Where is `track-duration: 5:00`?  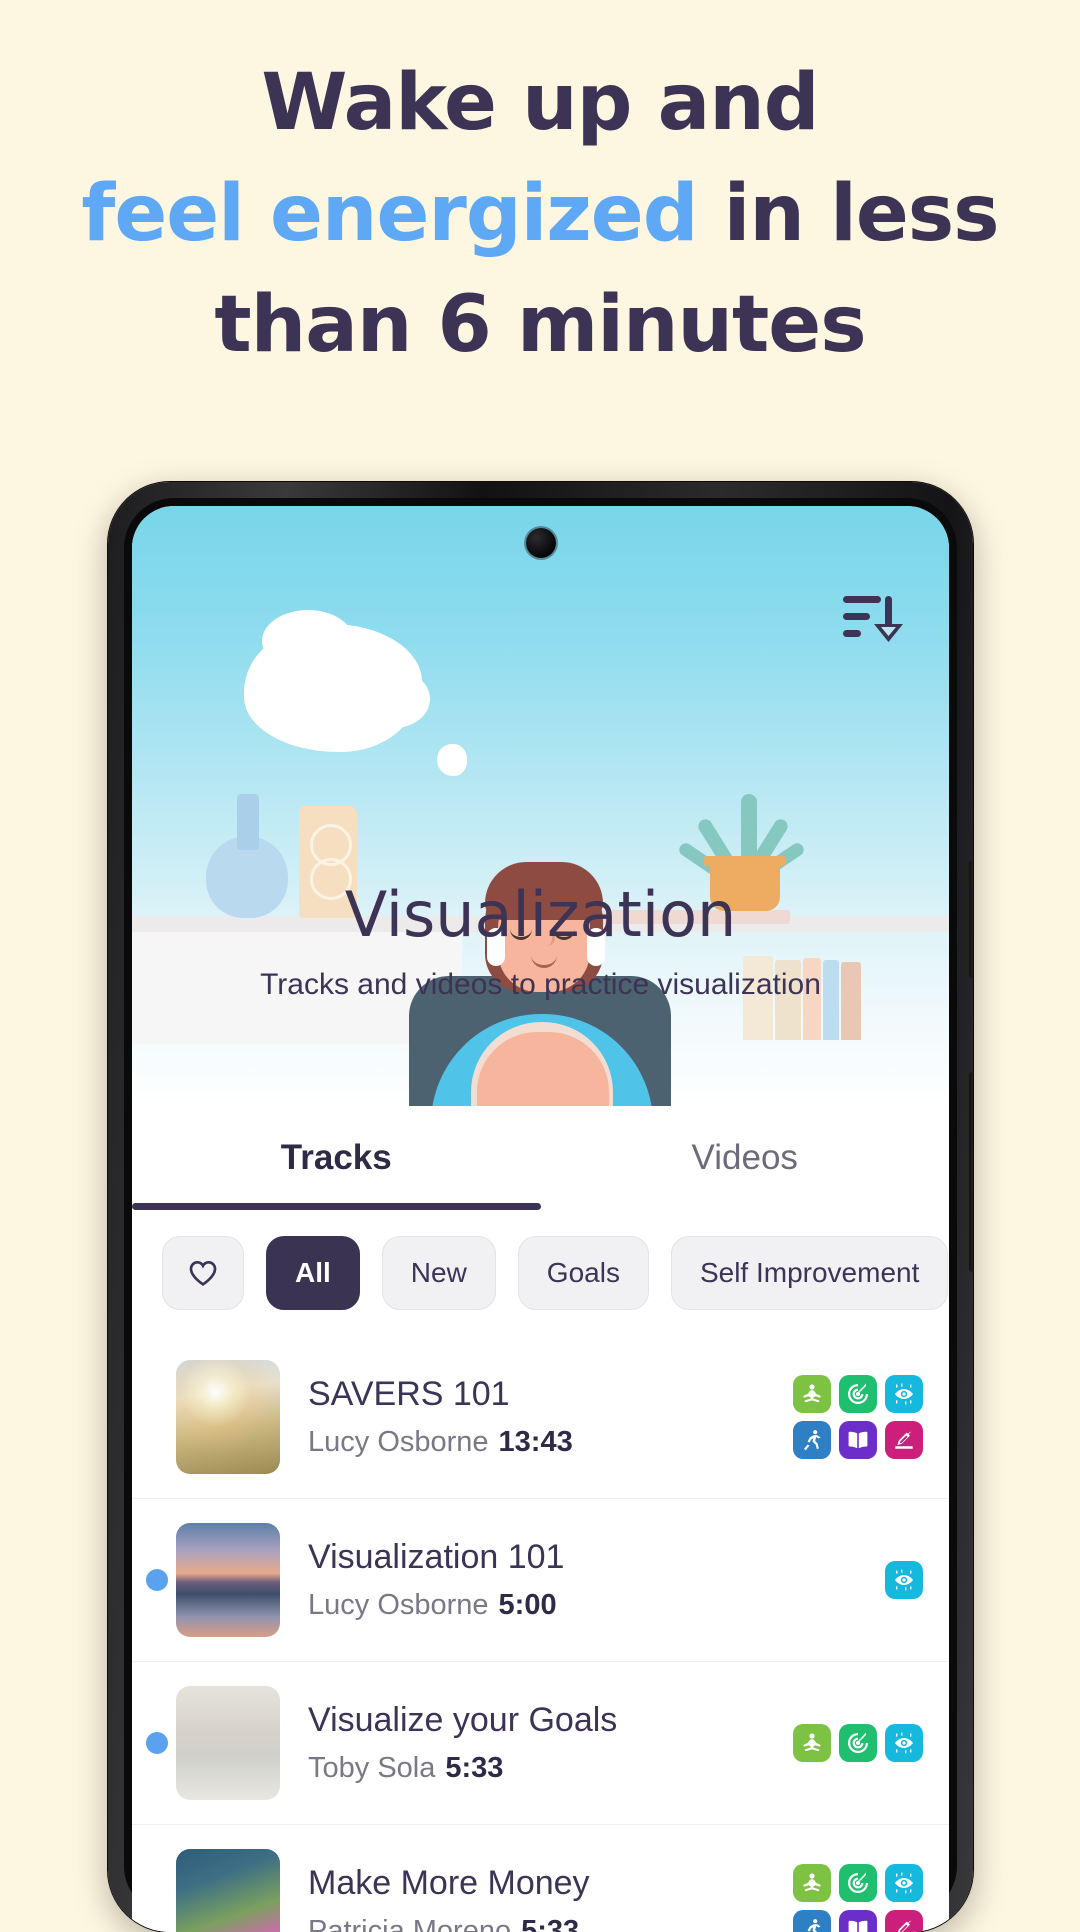
track-duration: 5:00 is located at coordinates (527, 1605).